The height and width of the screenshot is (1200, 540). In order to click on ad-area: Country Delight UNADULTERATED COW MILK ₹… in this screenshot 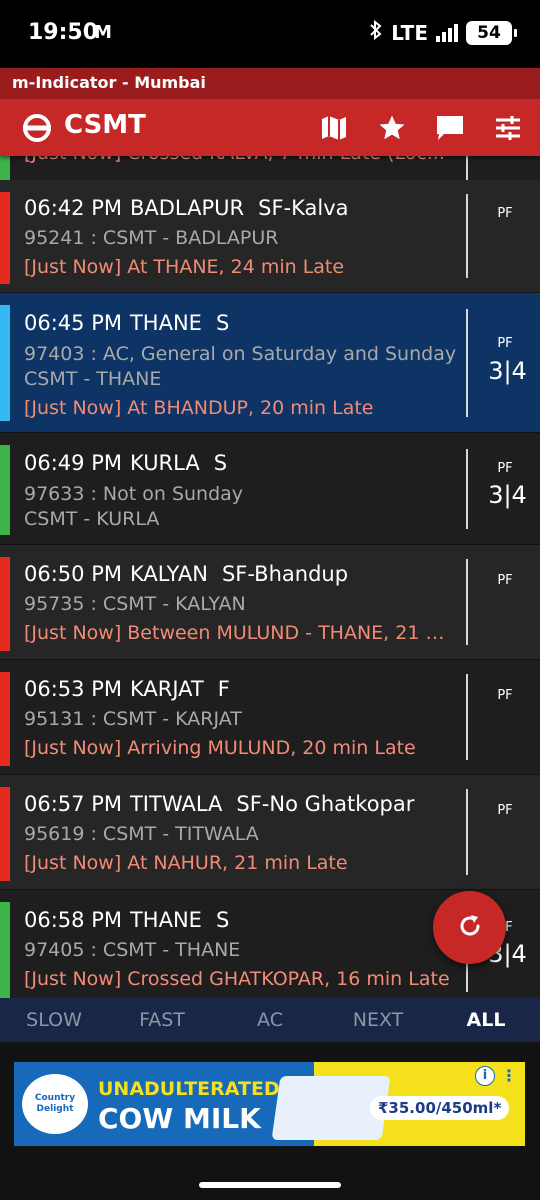, I will do `click(270, 1121)`.